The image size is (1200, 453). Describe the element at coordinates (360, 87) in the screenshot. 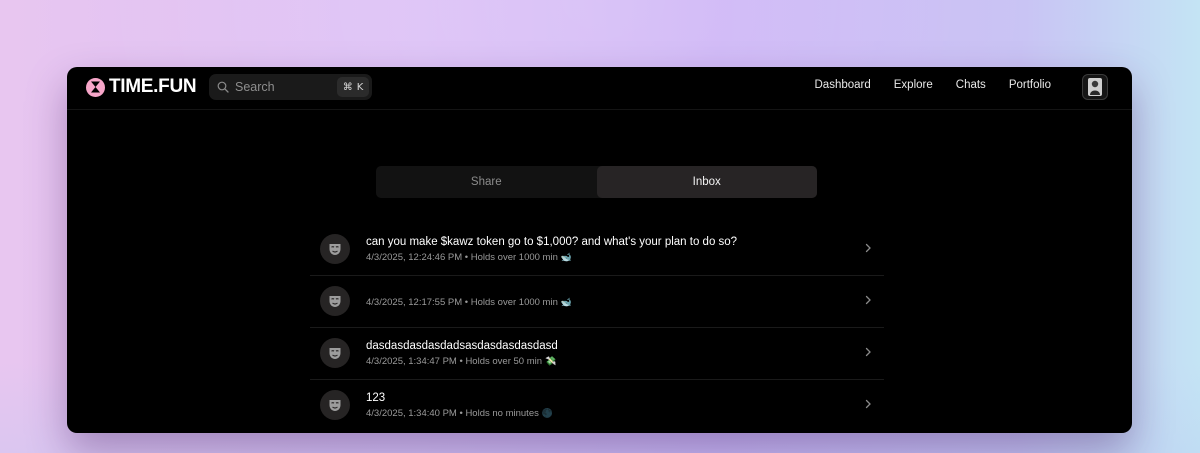

I see `shortcut-key: K` at that location.